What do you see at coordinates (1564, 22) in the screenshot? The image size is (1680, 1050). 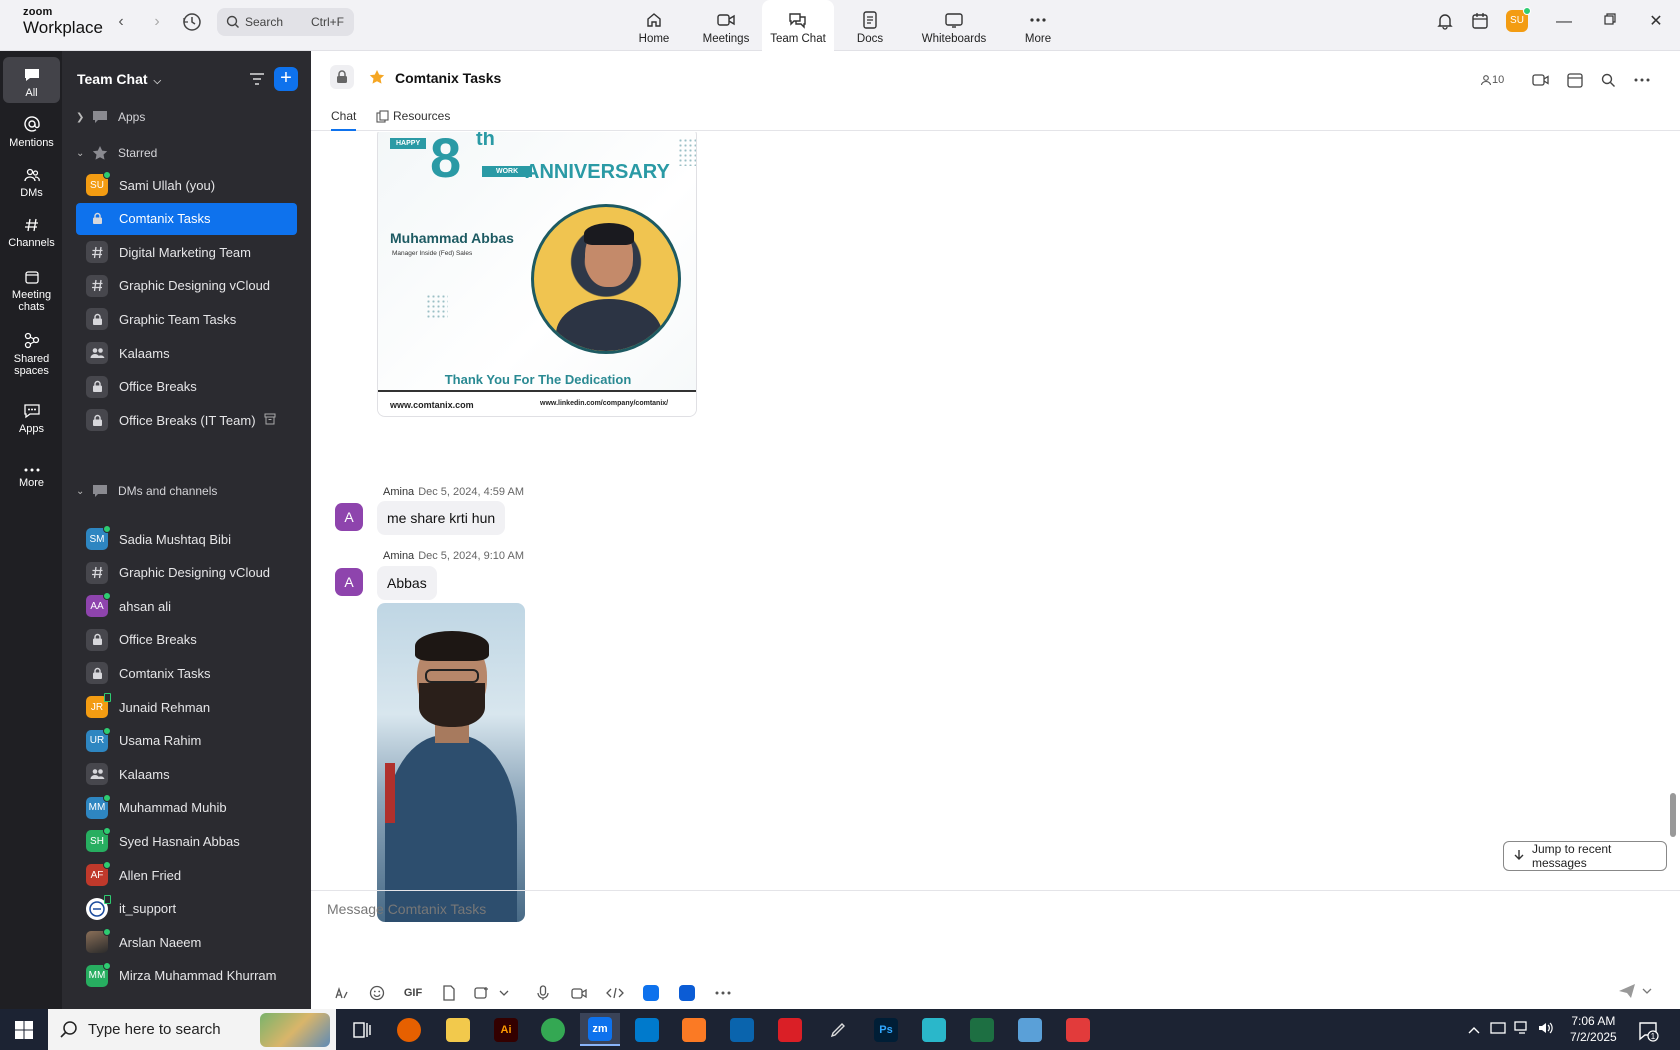 I see `minimize-icon: —` at bounding box center [1564, 22].